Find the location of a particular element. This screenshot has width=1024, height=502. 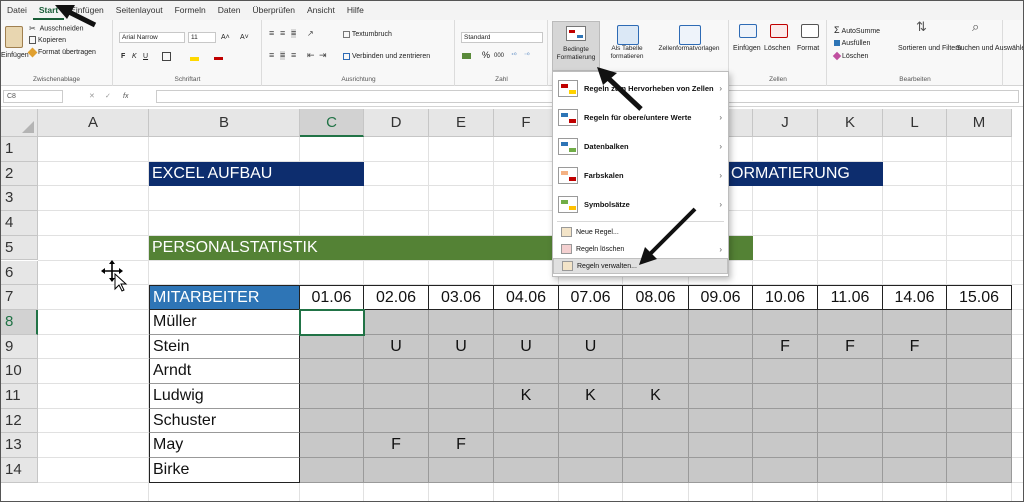

fill-button: Ausfüllen is located at coordinates (852, 43).